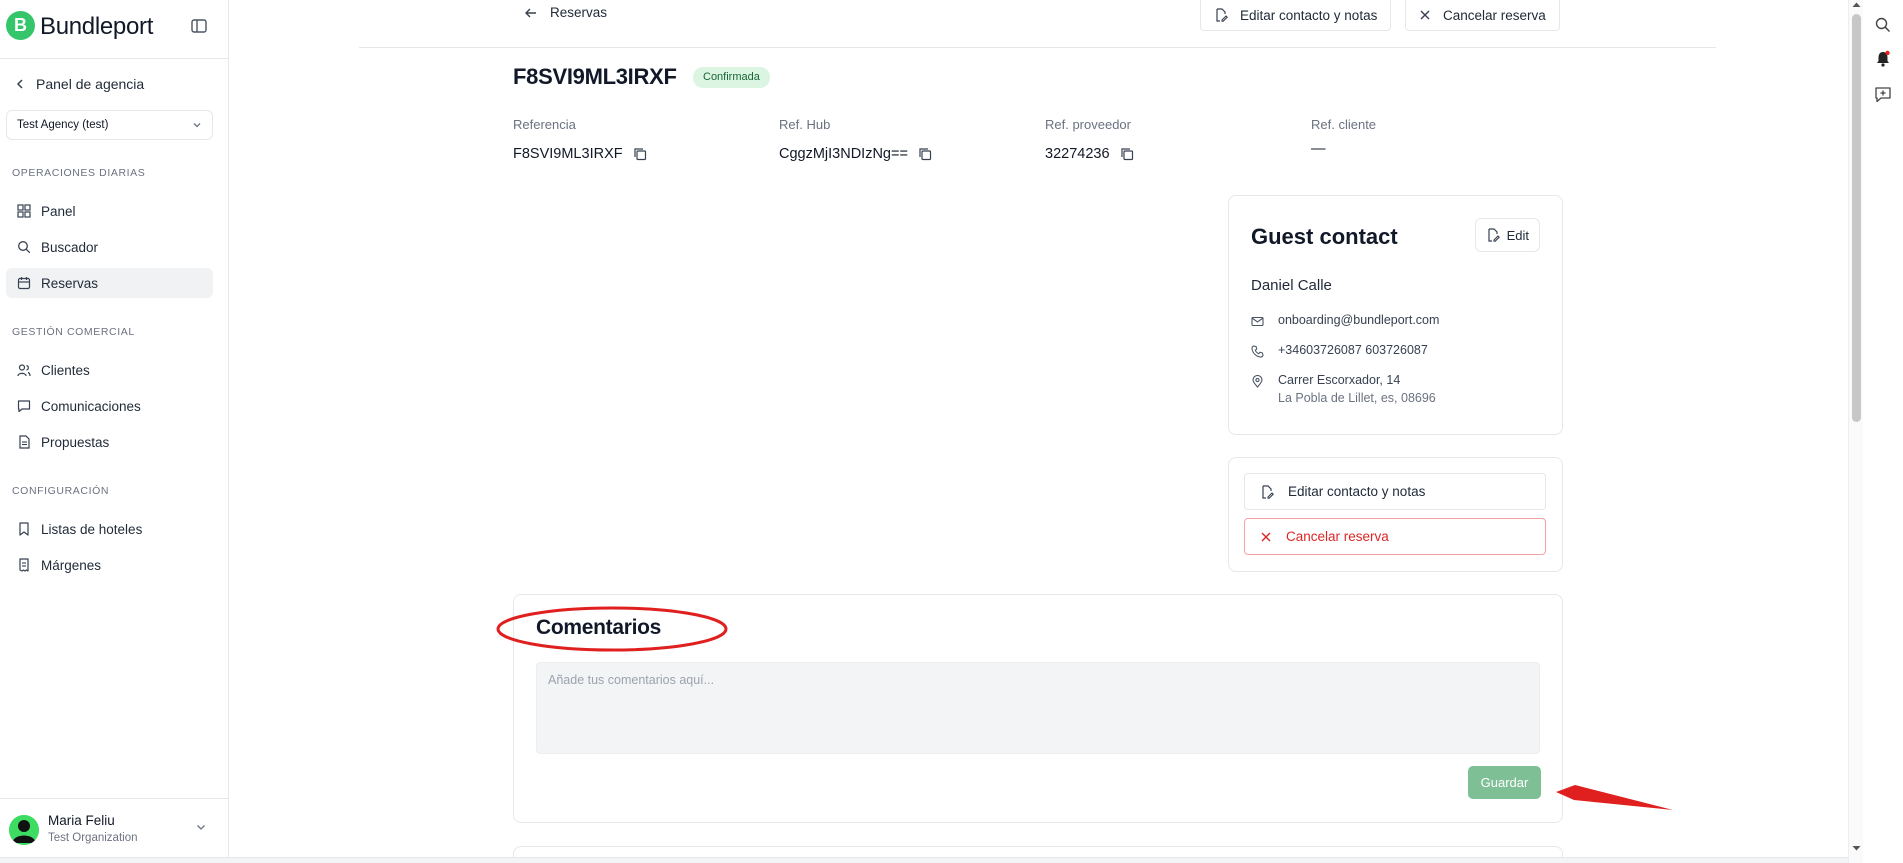 This screenshot has height=863, width=1903. What do you see at coordinates (199, 26) in the screenshot?
I see `sidebar-toggle-icon` at bounding box center [199, 26].